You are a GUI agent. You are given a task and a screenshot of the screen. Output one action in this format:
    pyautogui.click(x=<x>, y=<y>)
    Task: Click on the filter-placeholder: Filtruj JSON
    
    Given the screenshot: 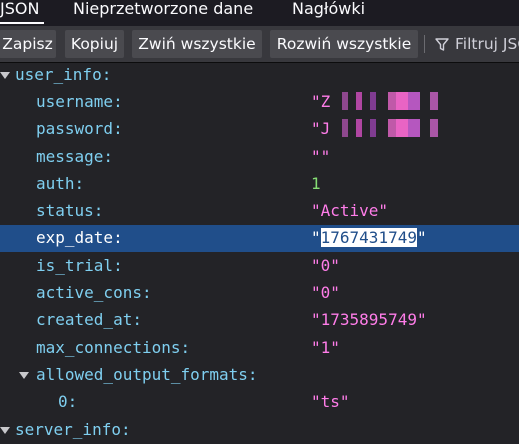 What is the action you would take?
    pyautogui.click(x=487, y=44)
    